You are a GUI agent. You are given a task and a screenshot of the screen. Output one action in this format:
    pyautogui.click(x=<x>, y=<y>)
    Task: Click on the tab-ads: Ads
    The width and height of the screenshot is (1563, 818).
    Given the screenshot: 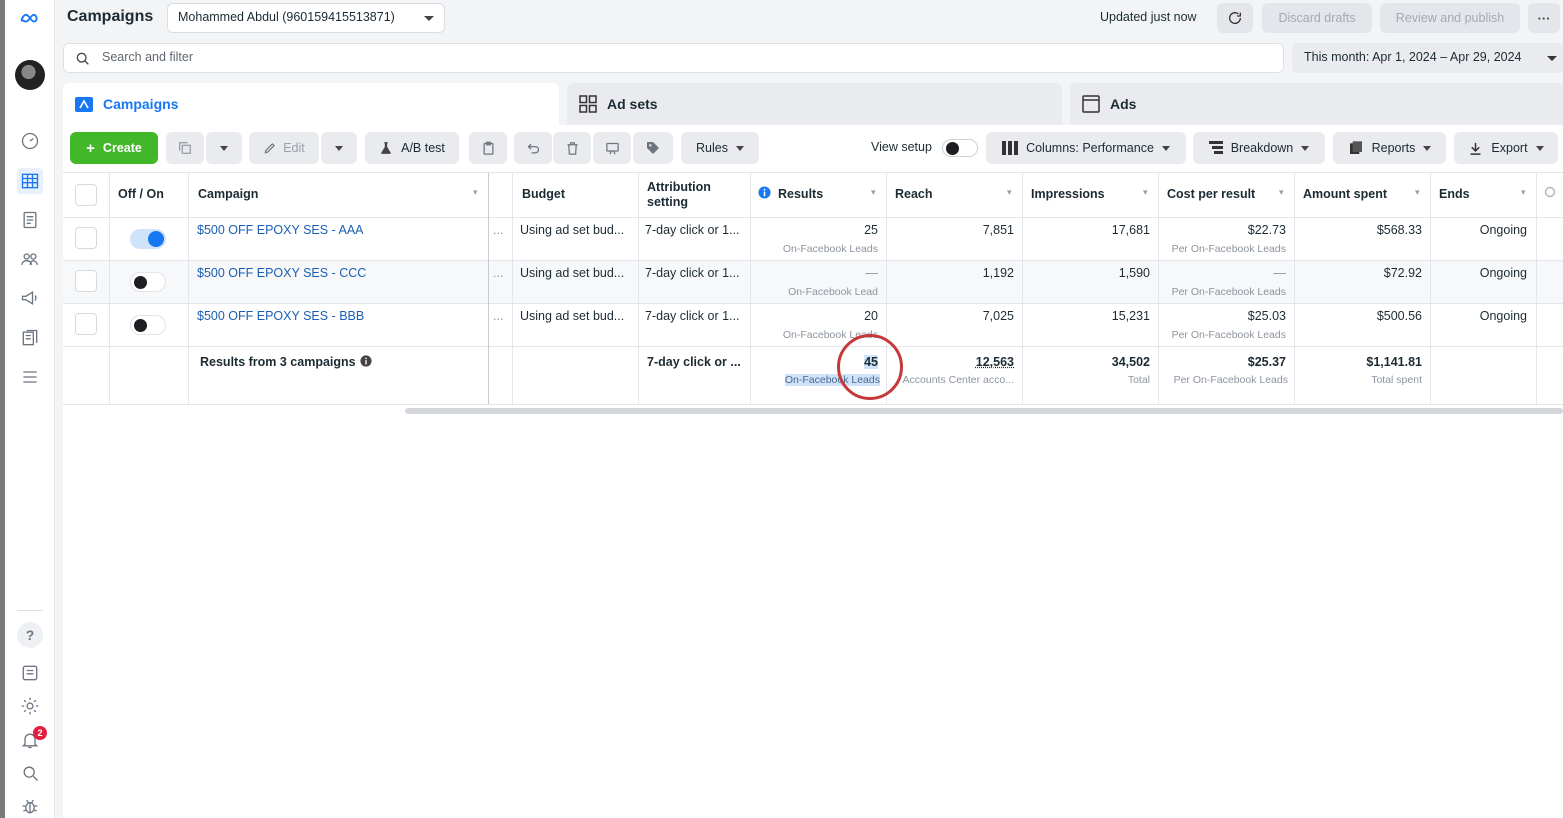 What is the action you would take?
    pyautogui.click(x=1316, y=104)
    